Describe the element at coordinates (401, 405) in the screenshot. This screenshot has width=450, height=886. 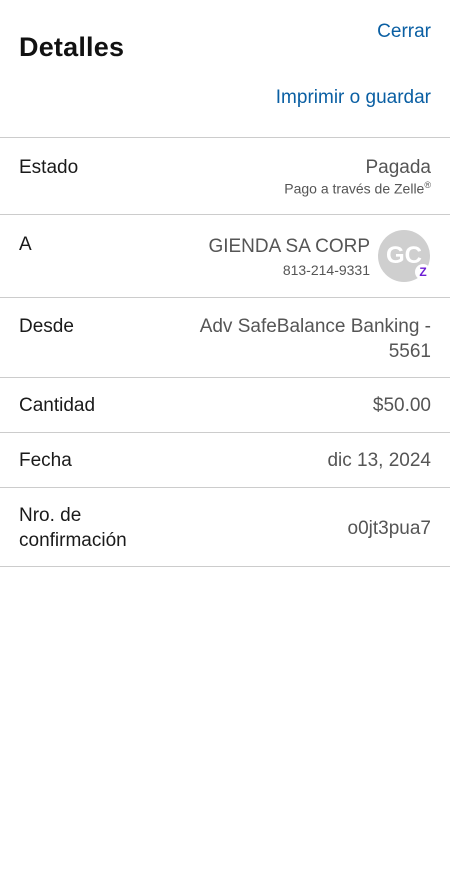
I see `amount-value: $50.00` at that location.